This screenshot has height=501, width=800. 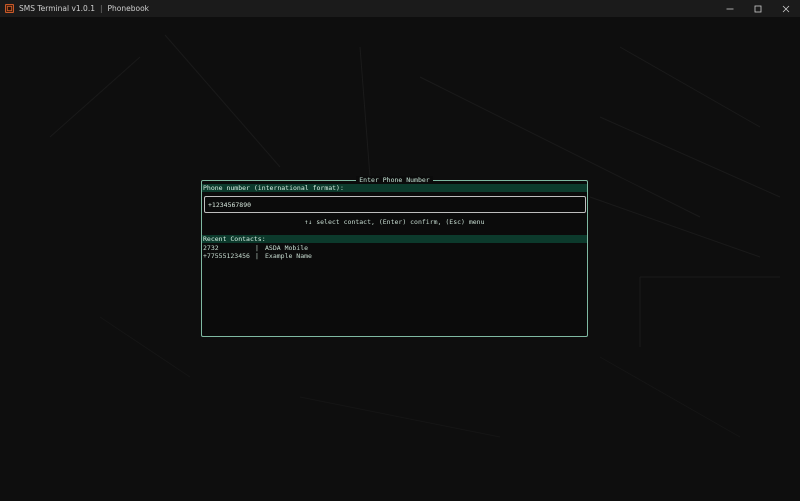 What do you see at coordinates (287, 248) in the screenshot?
I see `contact-name: ASDA Mobile` at bounding box center [287, 248].